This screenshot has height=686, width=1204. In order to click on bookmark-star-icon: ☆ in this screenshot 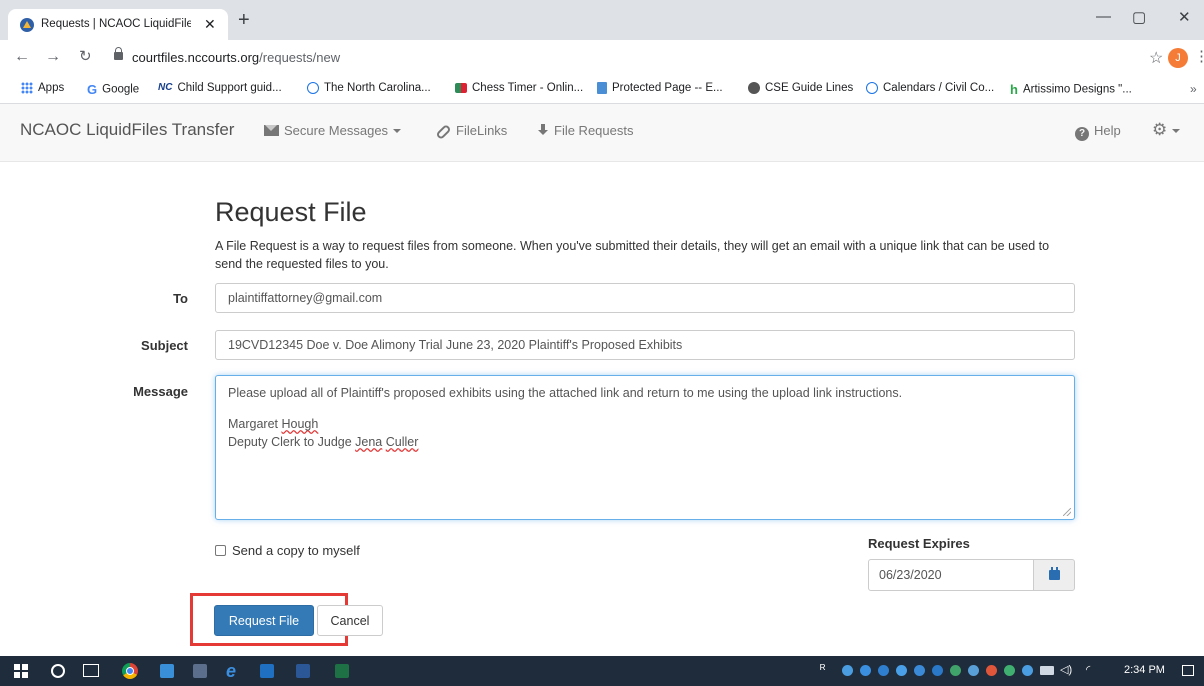, I will do `click(1156, 58)`.